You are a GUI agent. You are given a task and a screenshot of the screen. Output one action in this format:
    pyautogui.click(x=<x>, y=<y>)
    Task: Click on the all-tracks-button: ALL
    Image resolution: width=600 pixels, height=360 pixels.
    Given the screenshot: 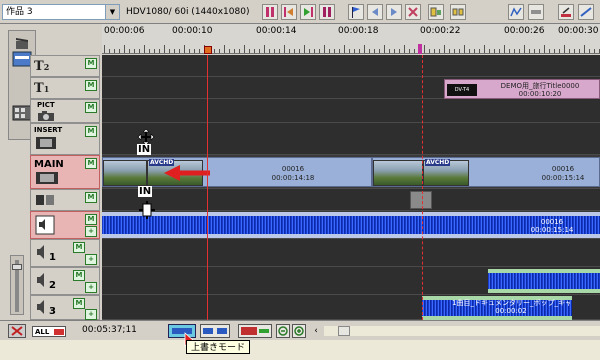 What is the action you would take?
    pyautogui.click(x=49, y=331)
    